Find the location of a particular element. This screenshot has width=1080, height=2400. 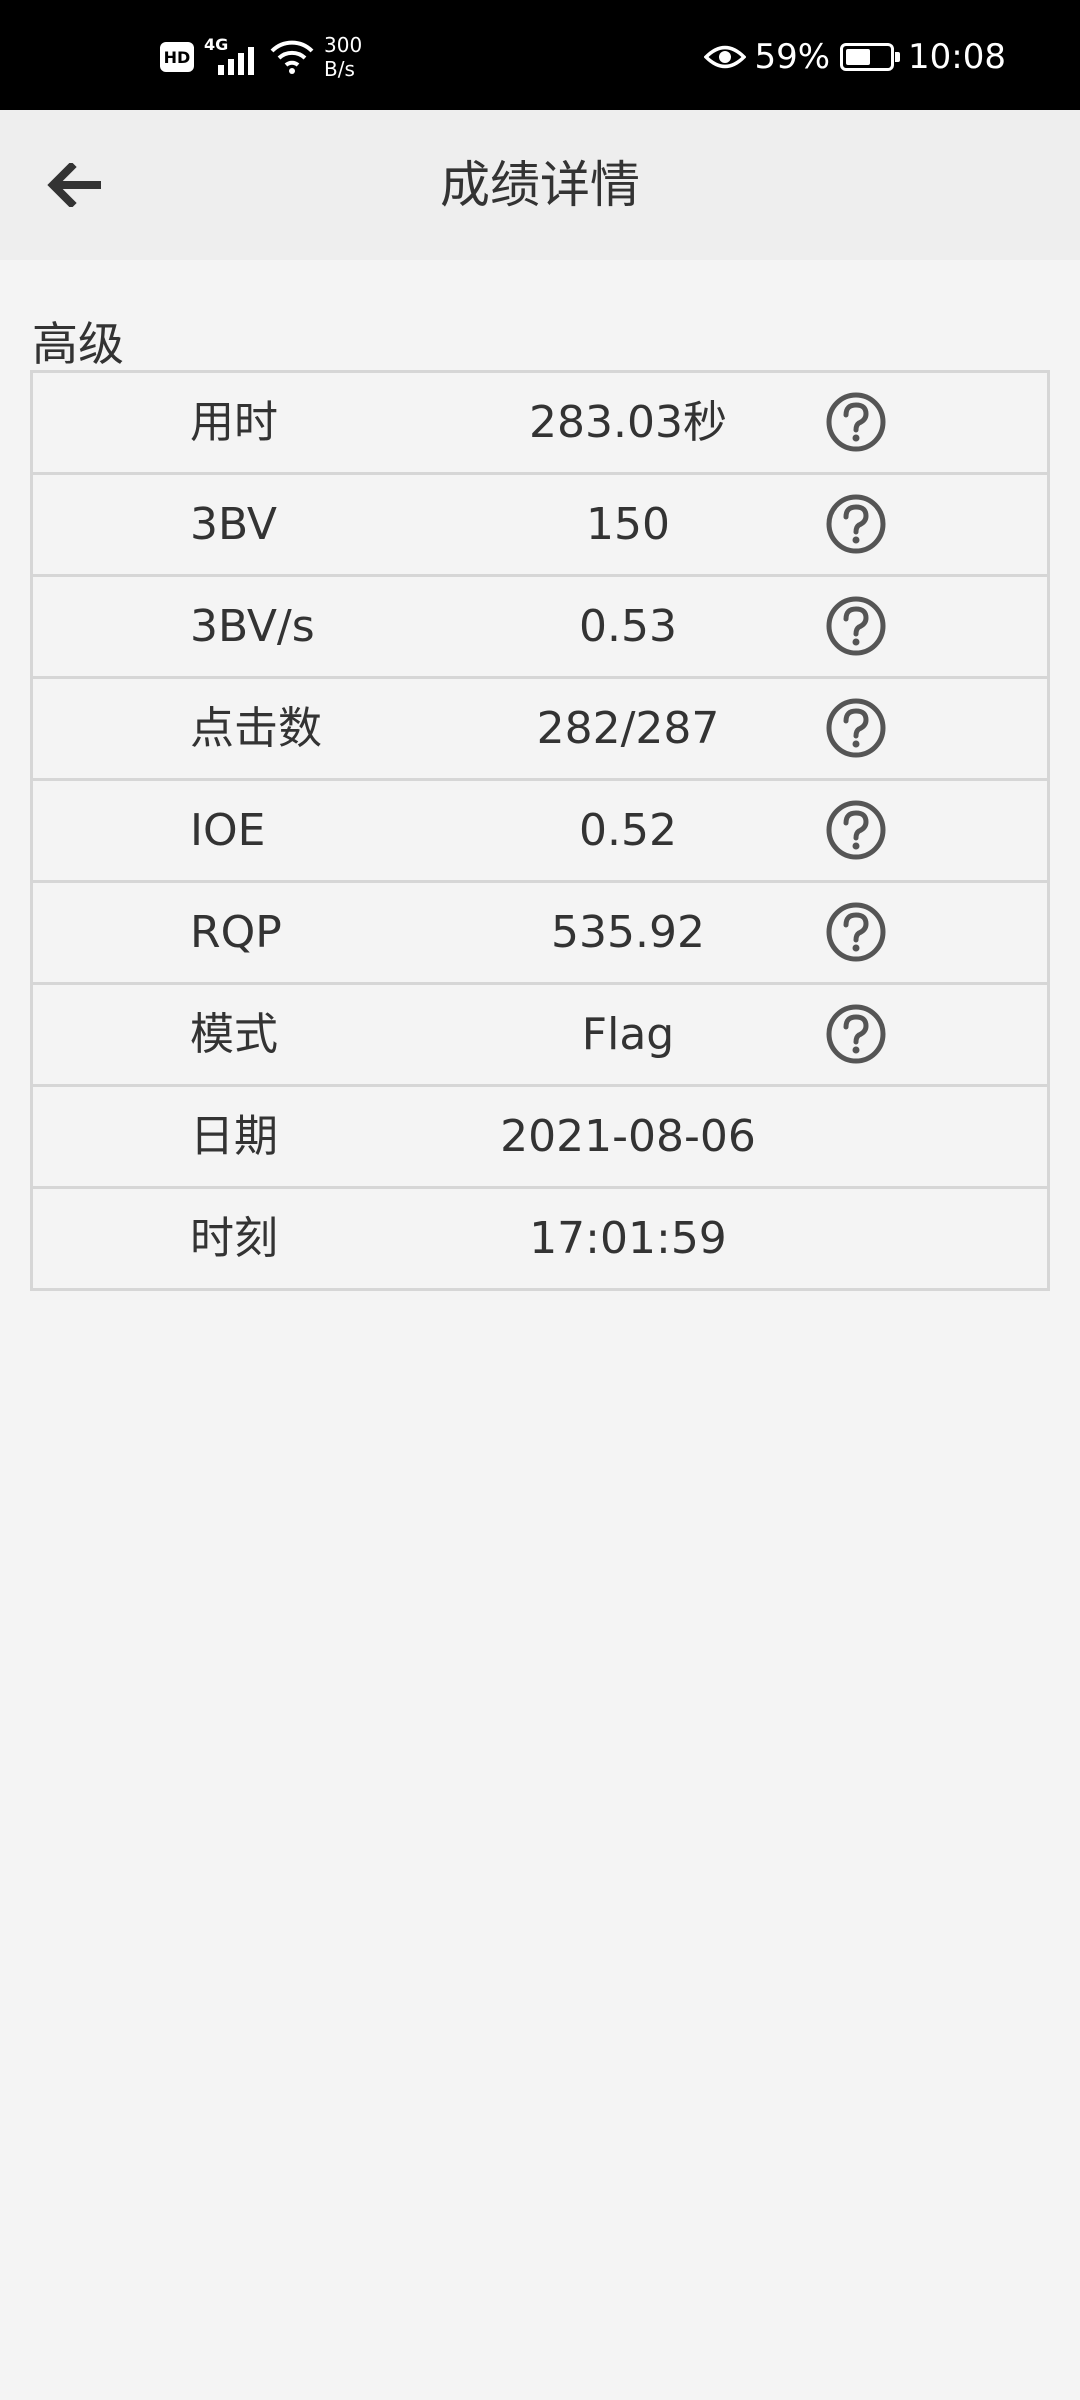

stats-row: 点击数 282/287 is located at coordinates (540, 730).